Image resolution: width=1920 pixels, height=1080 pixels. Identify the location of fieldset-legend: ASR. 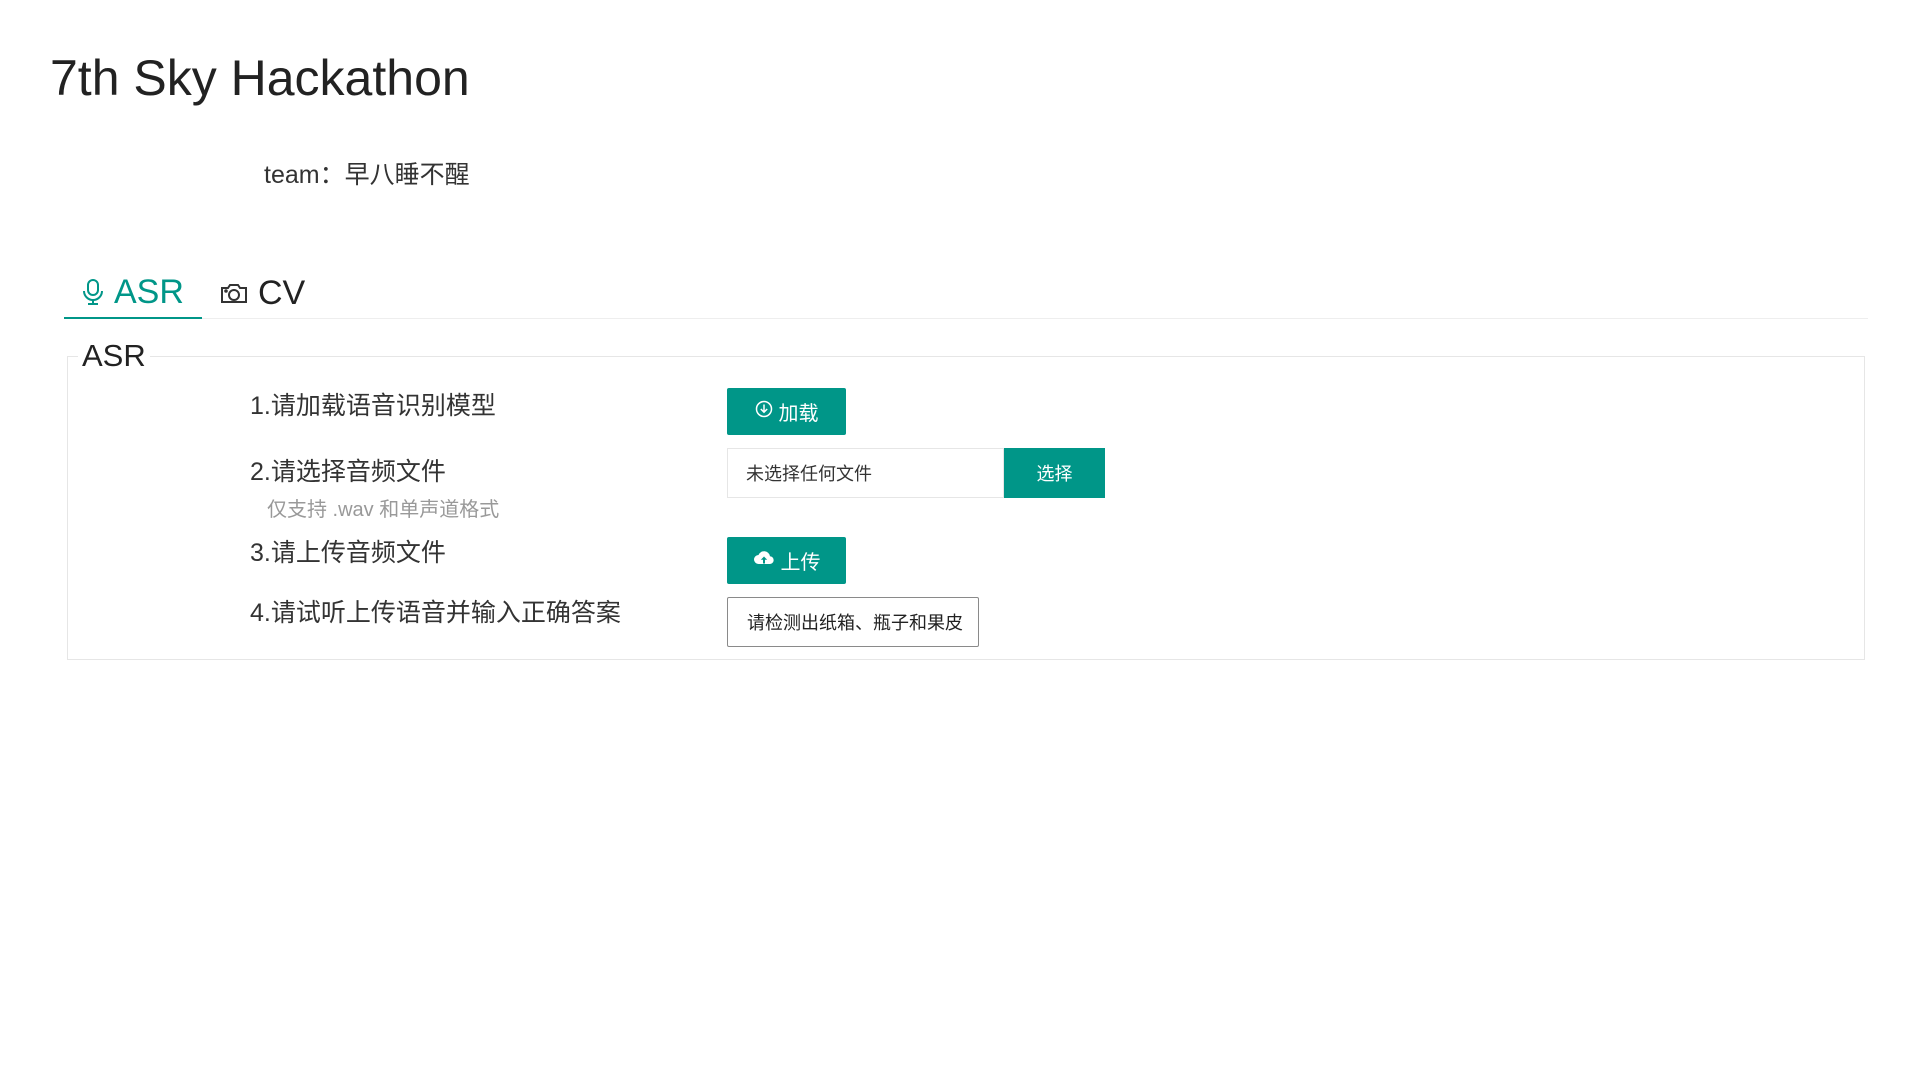
(114, 356).